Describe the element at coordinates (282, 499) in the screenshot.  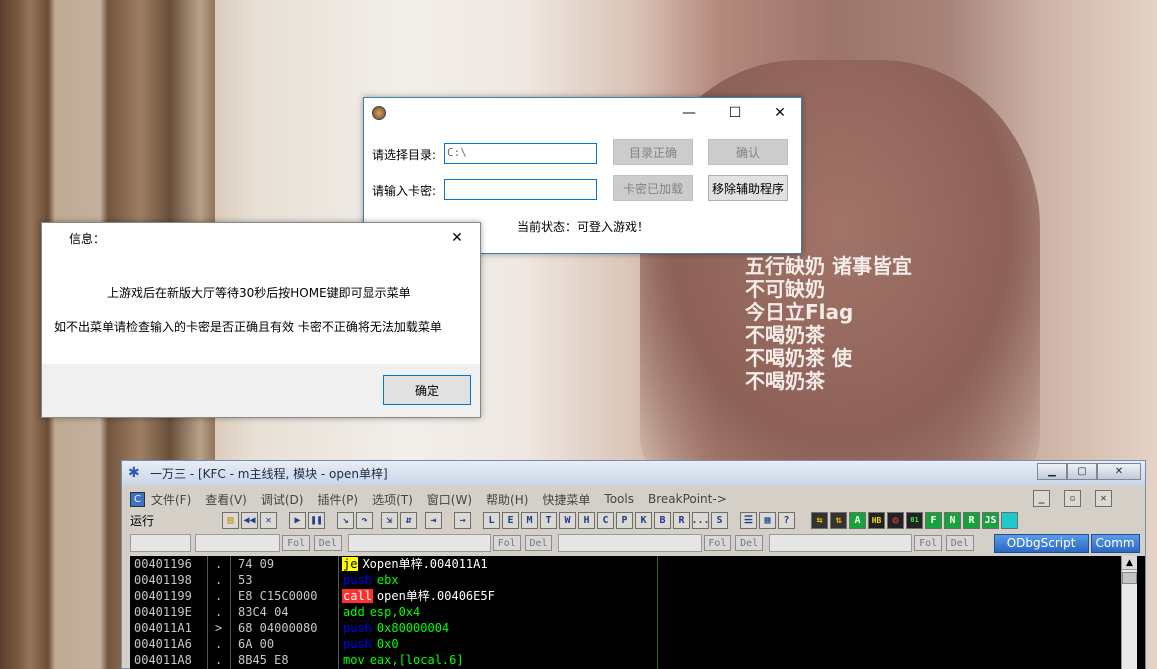
I see `menu-debug: 调试(D)` at that location.